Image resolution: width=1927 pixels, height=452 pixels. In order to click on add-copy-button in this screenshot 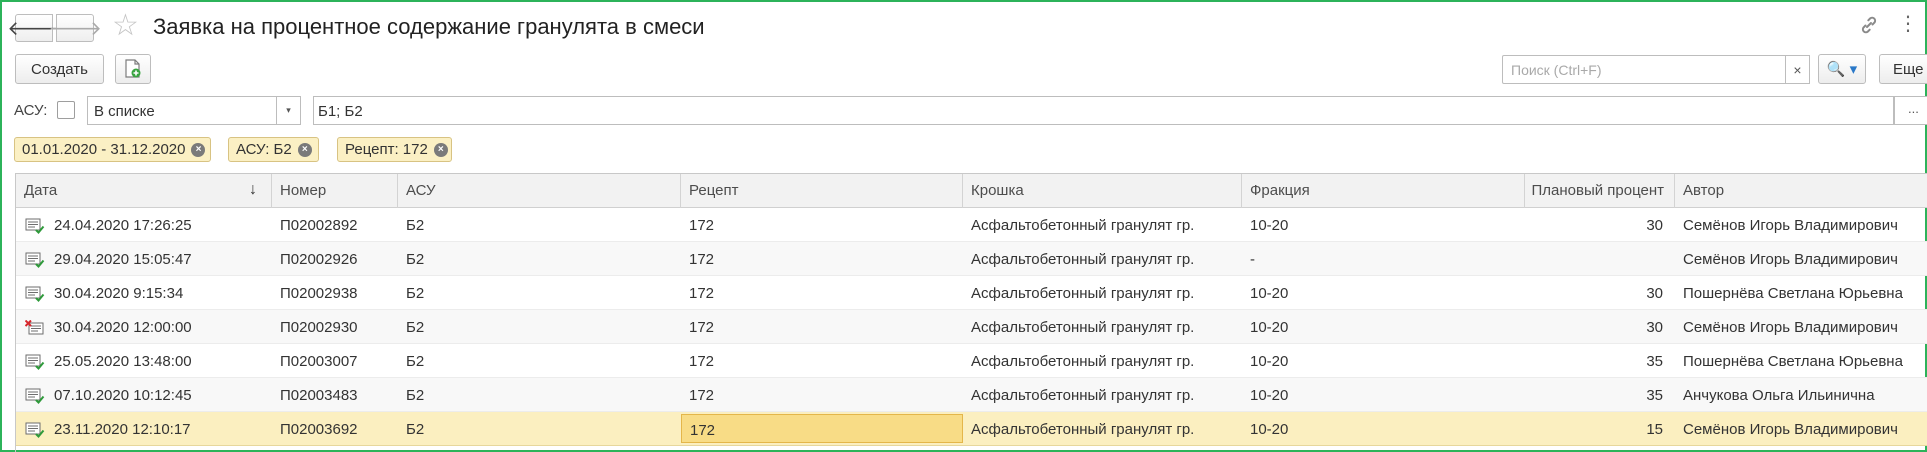, I will do `click(133, 69)`.